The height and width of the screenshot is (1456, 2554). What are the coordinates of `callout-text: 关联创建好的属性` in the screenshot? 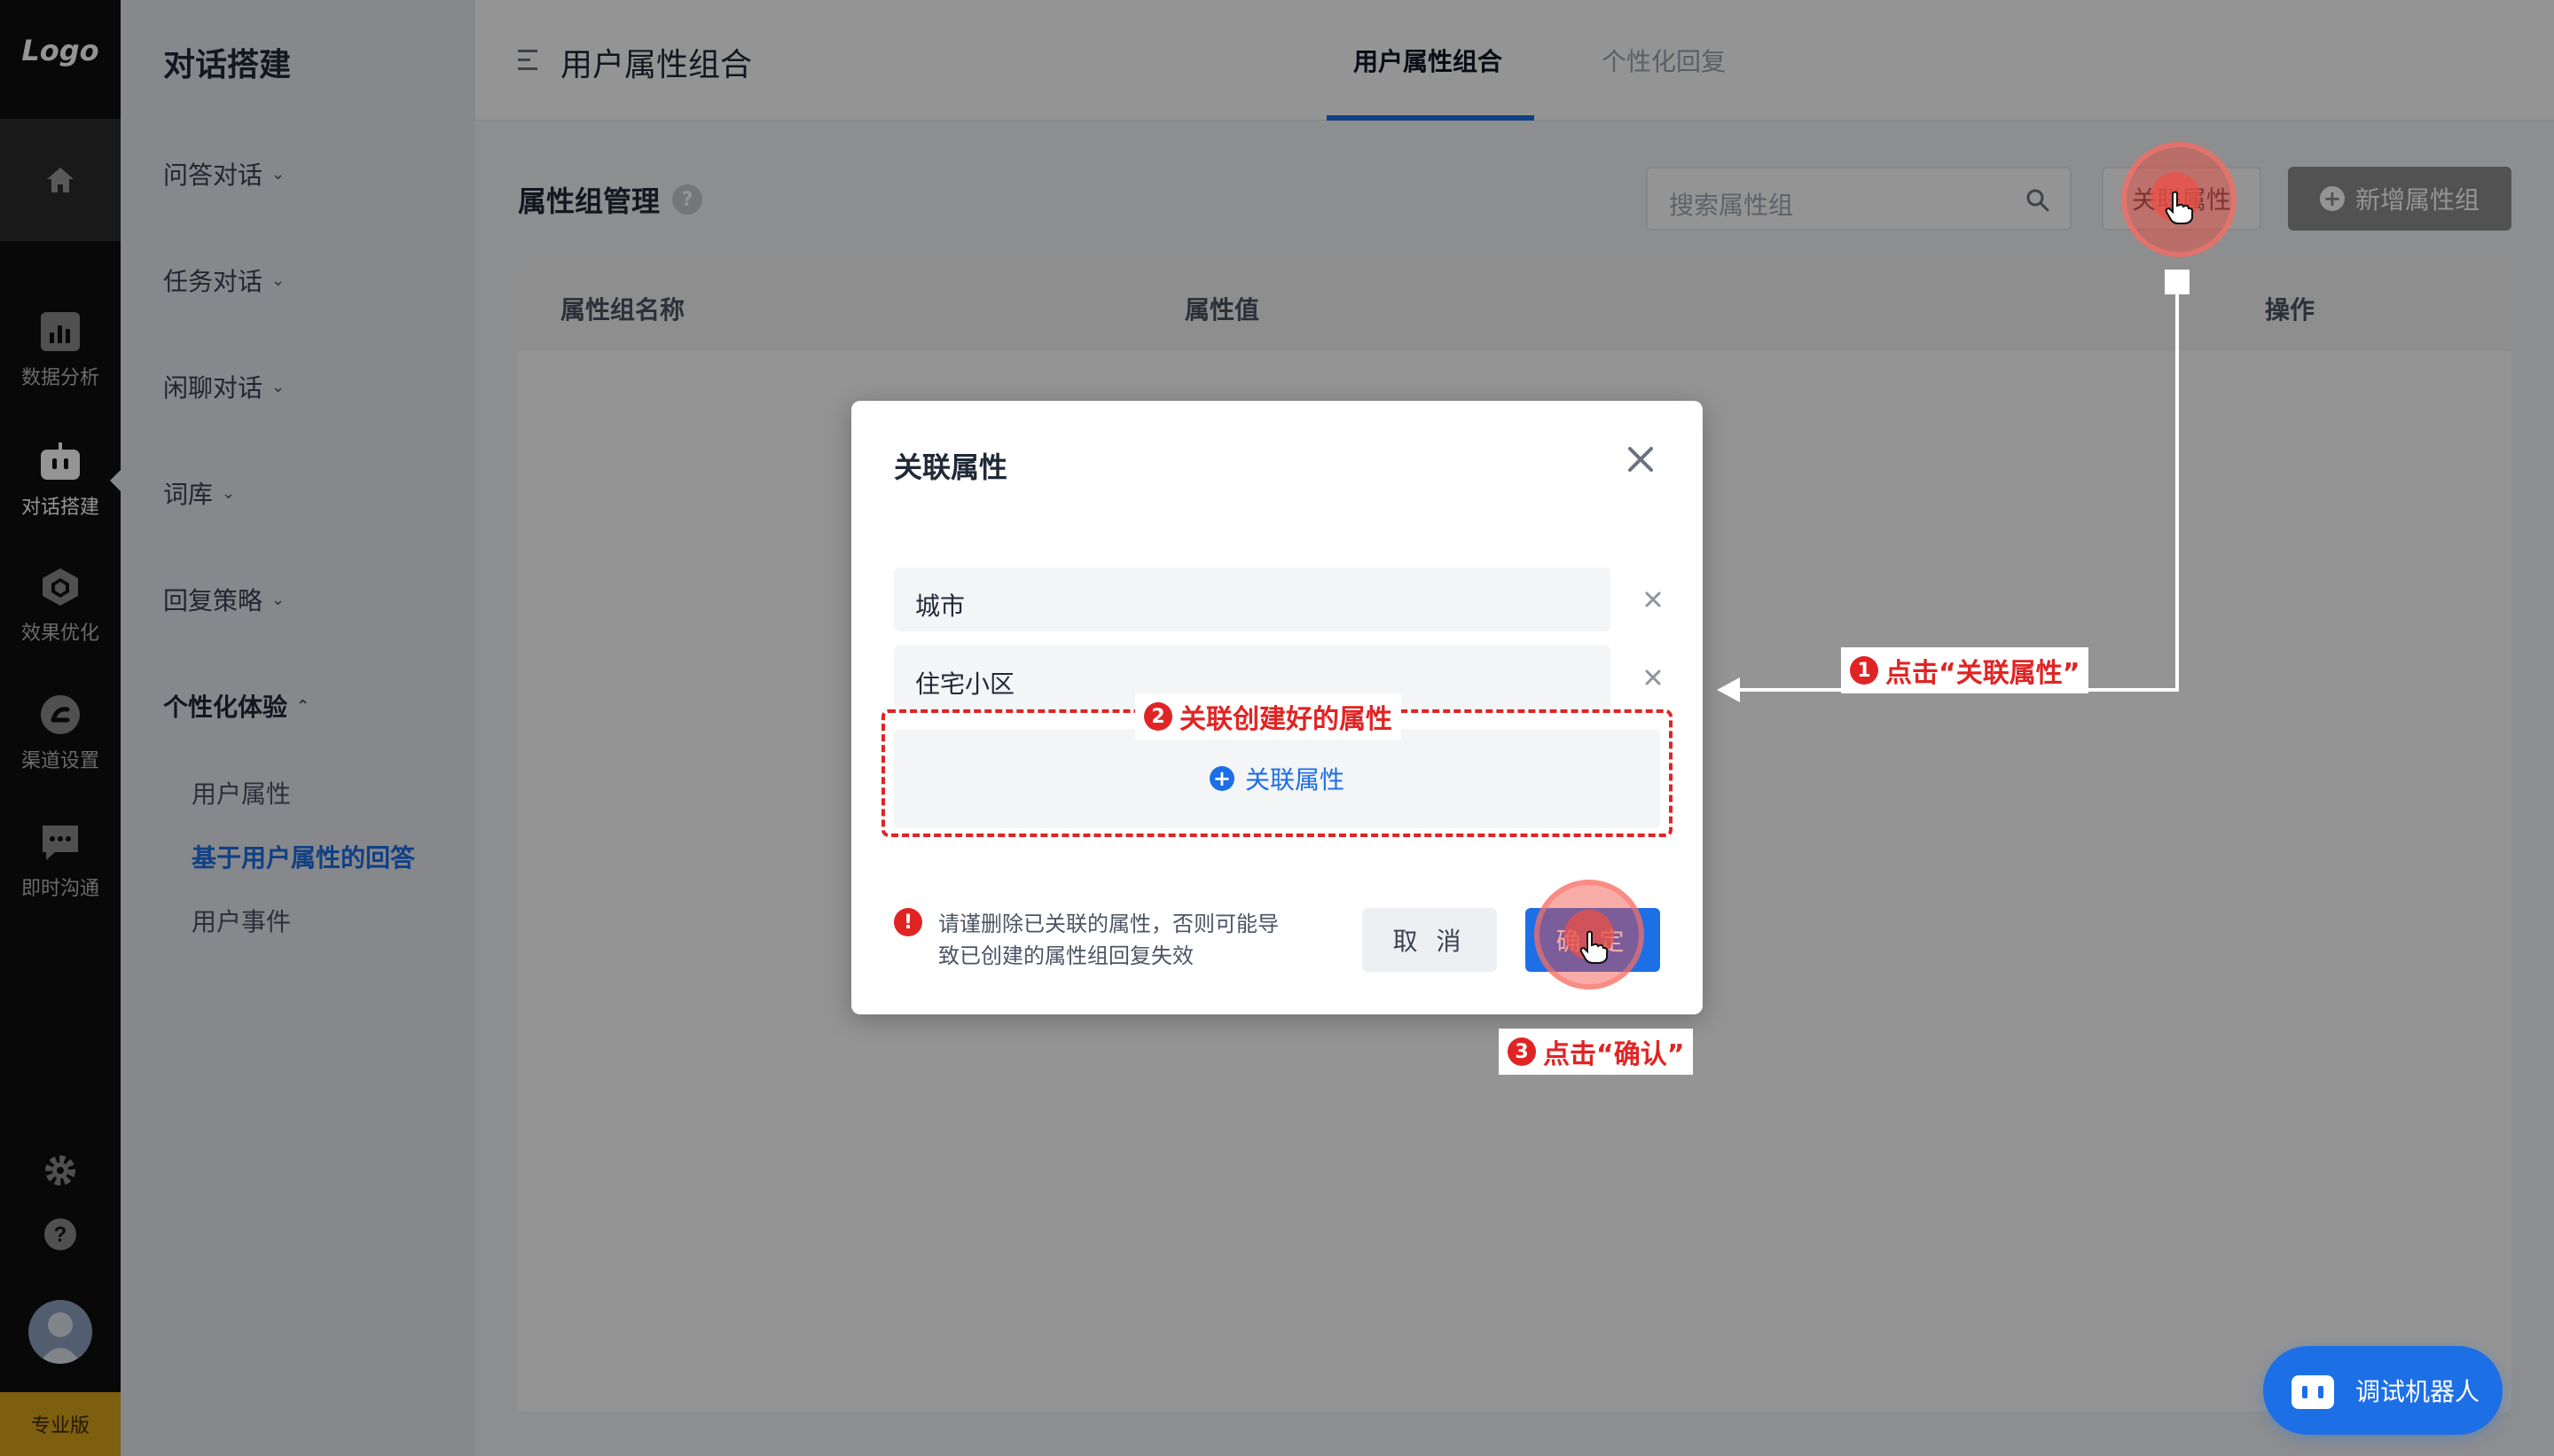 It's located at (1285, 719).